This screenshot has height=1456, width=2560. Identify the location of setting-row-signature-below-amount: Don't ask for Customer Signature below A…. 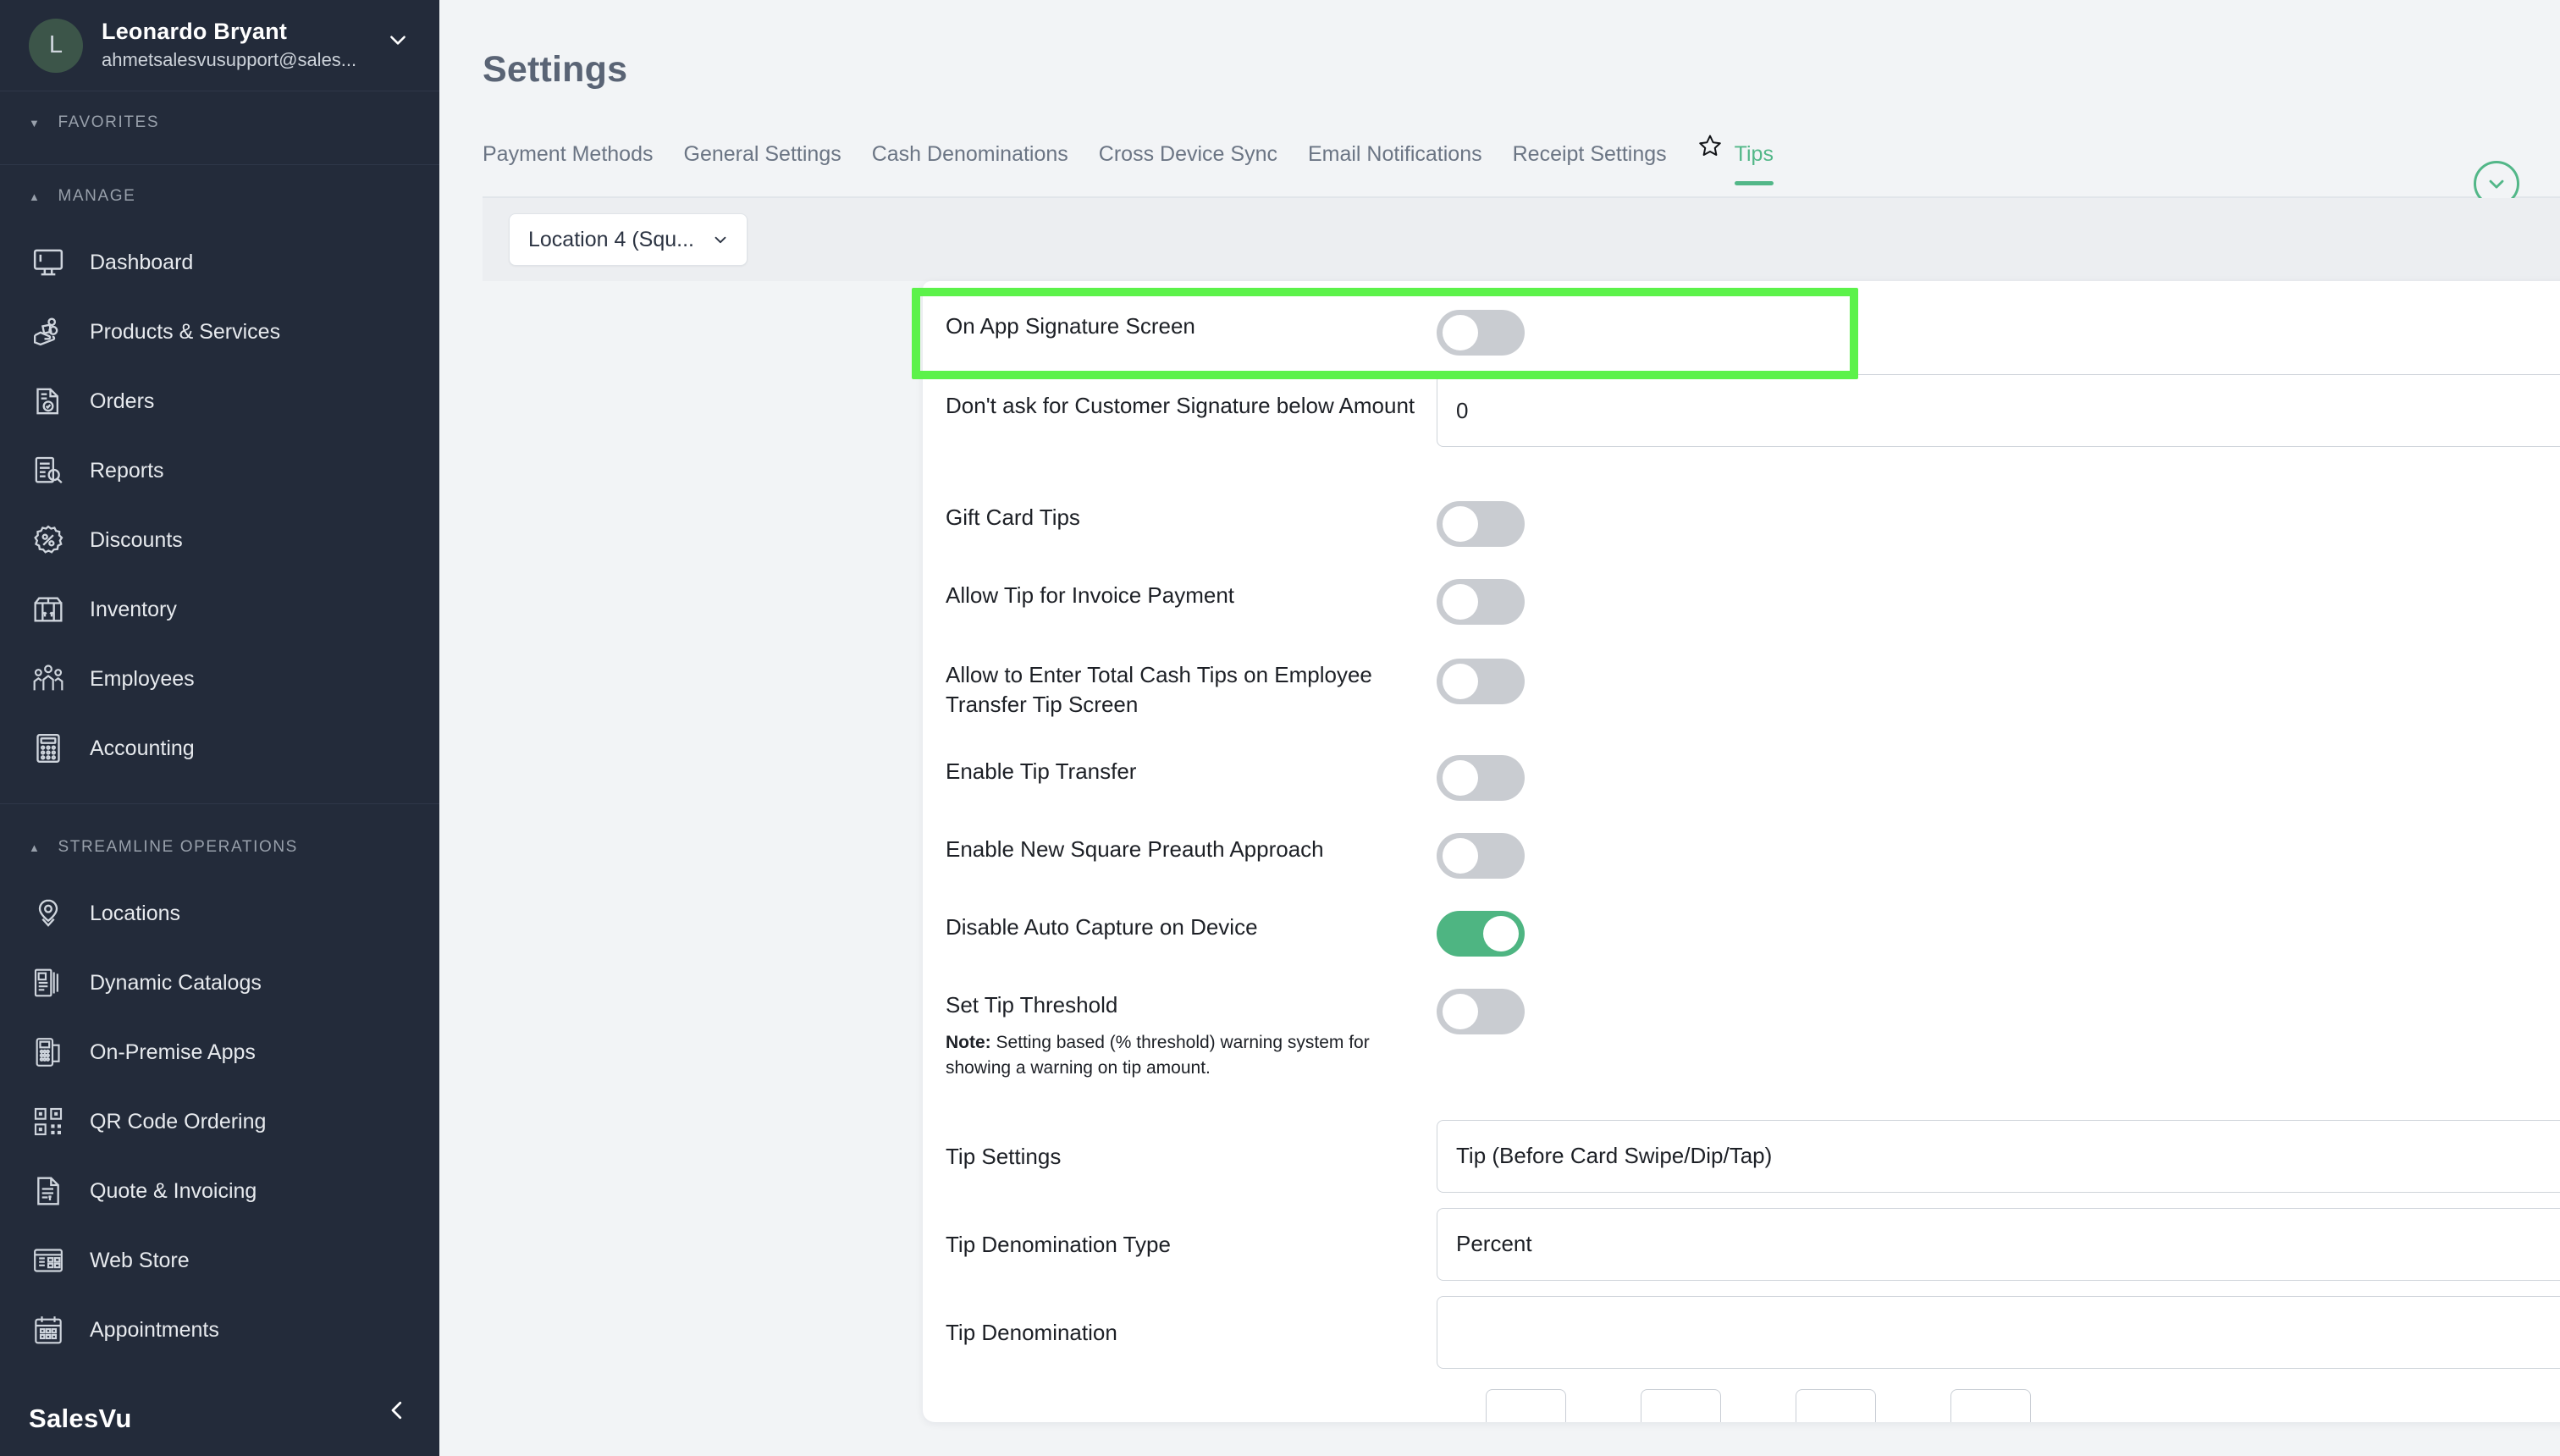
(1741, 401).